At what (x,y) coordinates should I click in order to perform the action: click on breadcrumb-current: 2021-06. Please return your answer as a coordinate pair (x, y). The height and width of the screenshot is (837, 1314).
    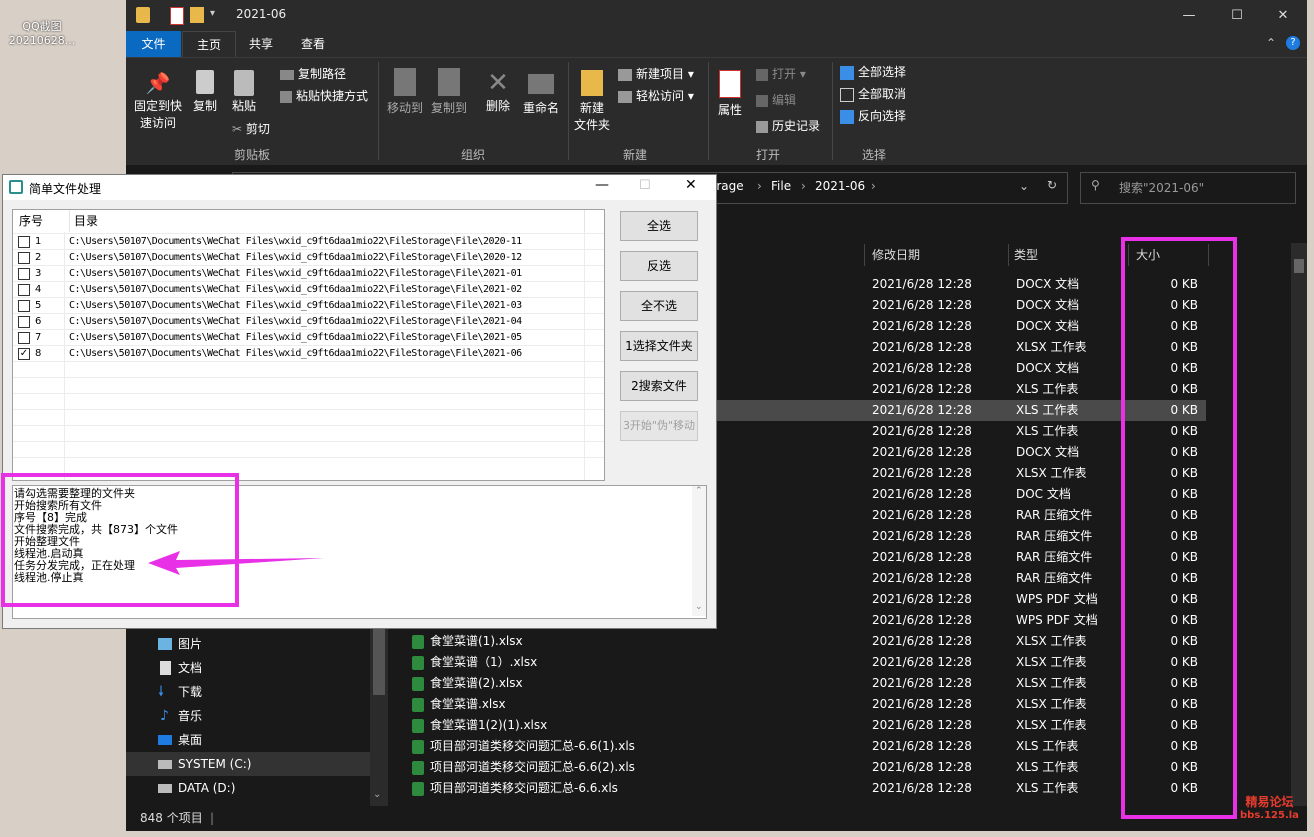
    Looking at the image, I should click on (840, 186).